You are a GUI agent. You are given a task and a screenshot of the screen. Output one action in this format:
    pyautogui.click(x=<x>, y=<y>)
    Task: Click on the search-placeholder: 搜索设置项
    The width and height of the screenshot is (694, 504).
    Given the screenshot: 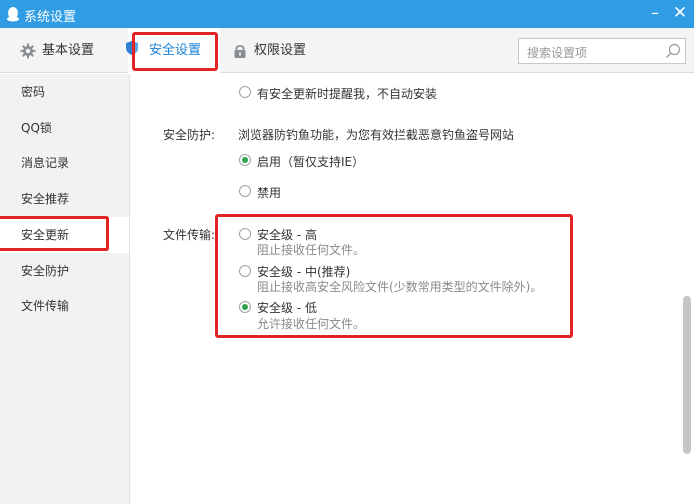 What is the action you would take?
    pyautogui.click(x=557, y=53)
    